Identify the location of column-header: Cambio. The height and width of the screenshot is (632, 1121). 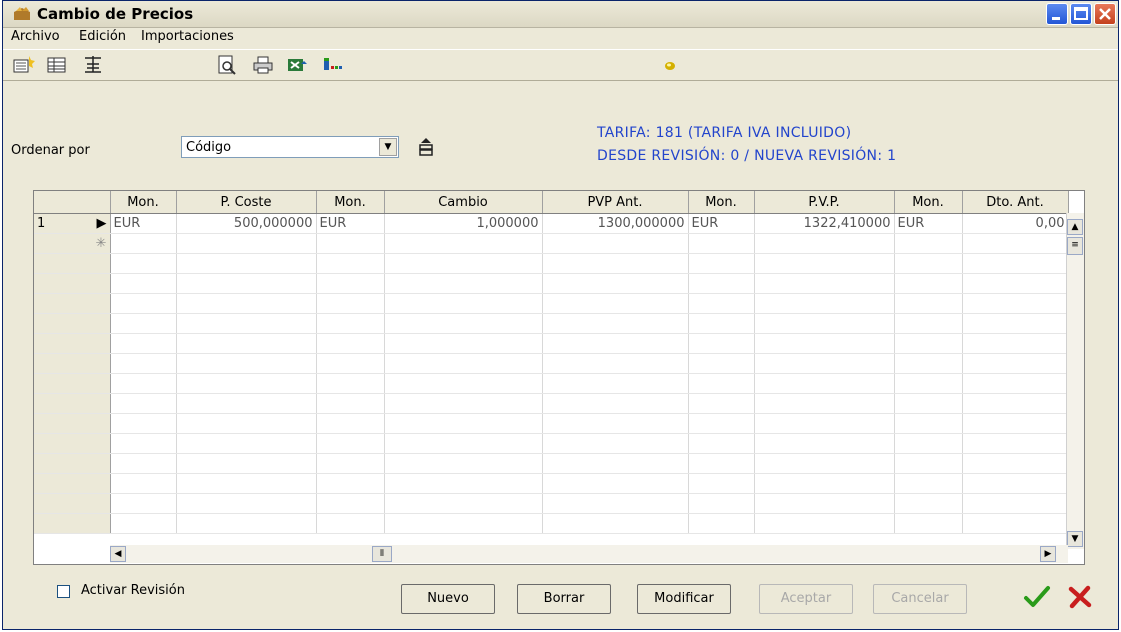
(463, 202).